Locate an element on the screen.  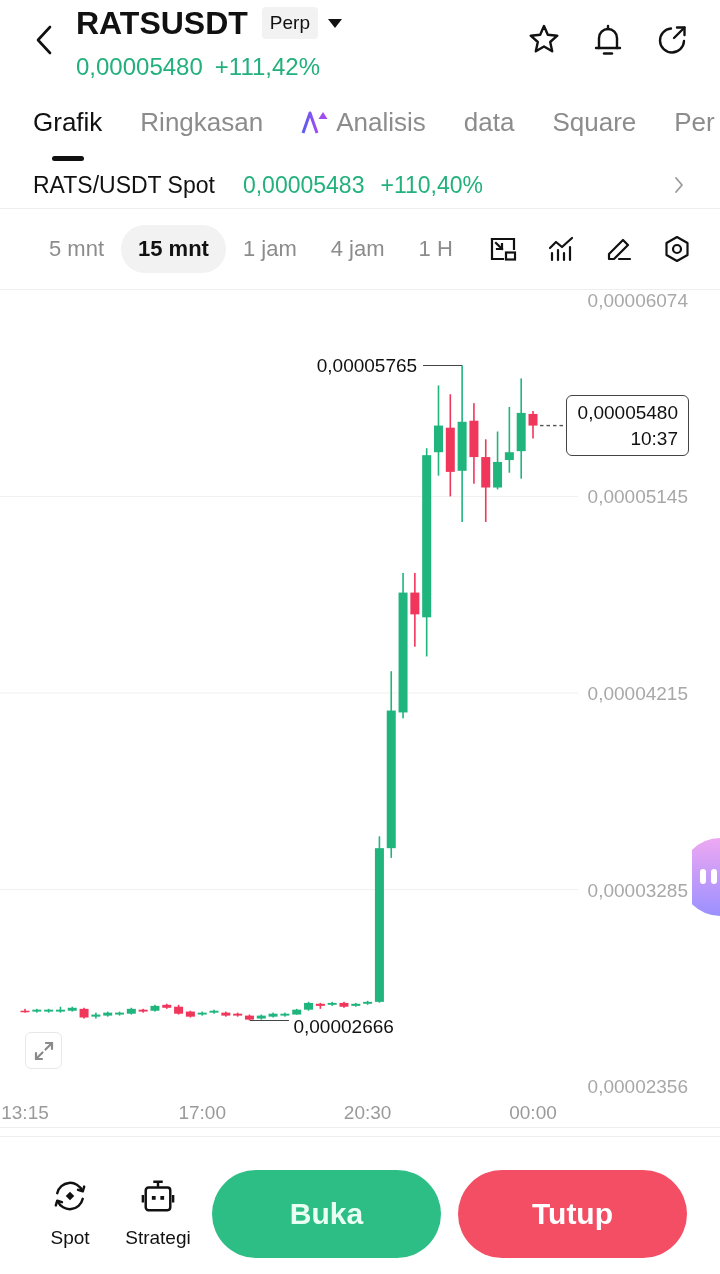
tab: Ringkasan is located at coordinates (202, 127).